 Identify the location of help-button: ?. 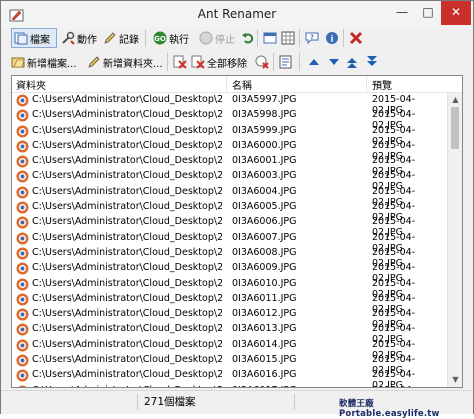
(312, 38).